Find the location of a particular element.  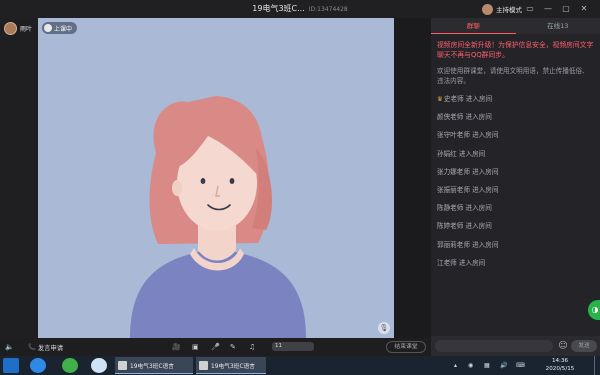

list-item: 江老师 进入房间 is located at coordinates (461, 262).